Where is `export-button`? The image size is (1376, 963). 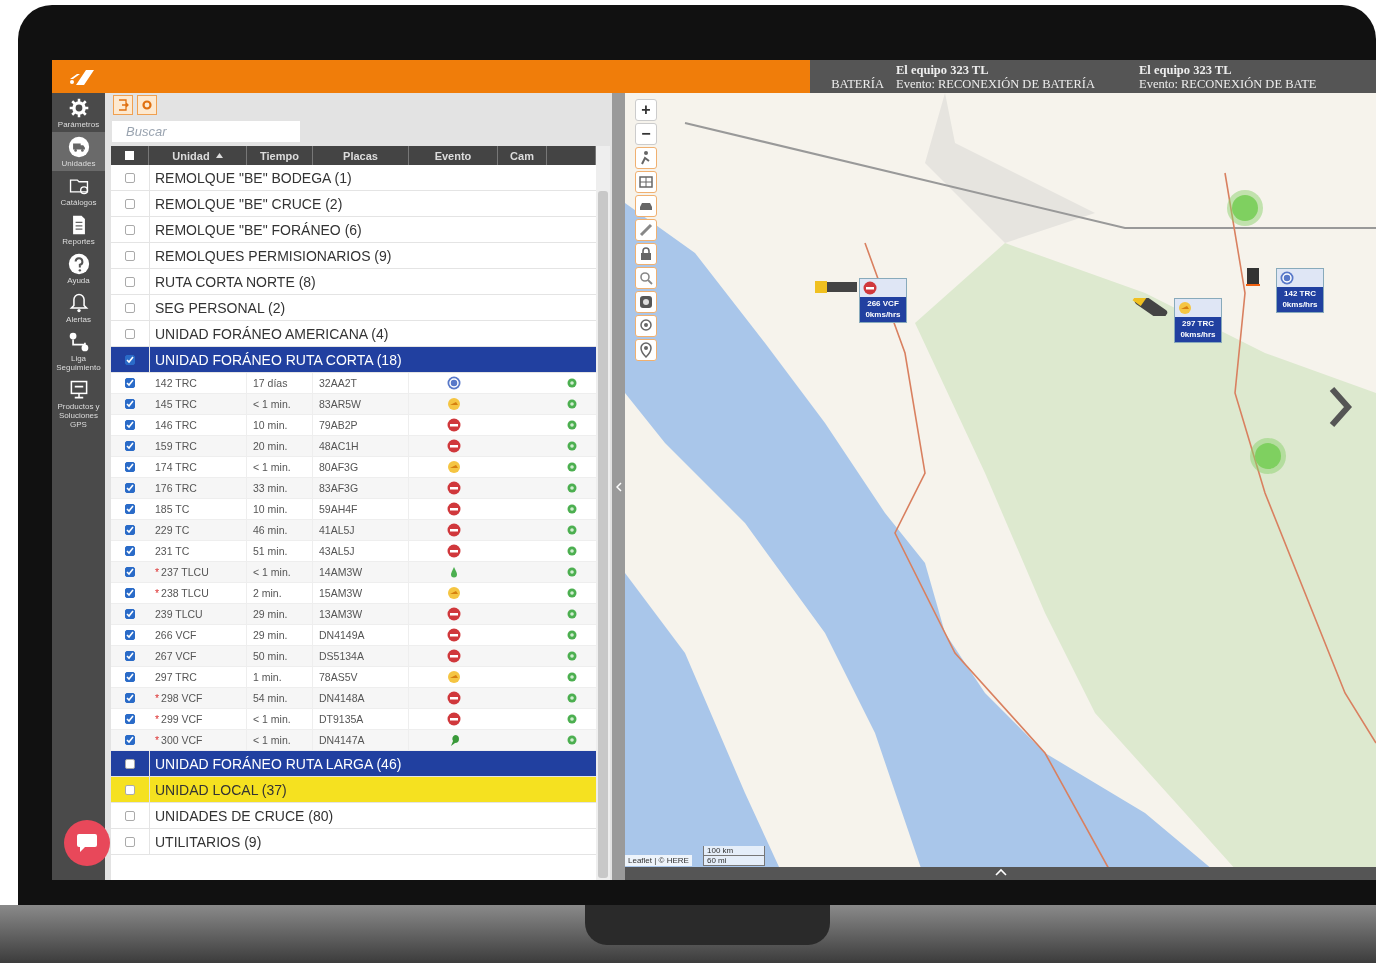
export-button is located at coordinates (123, 105).